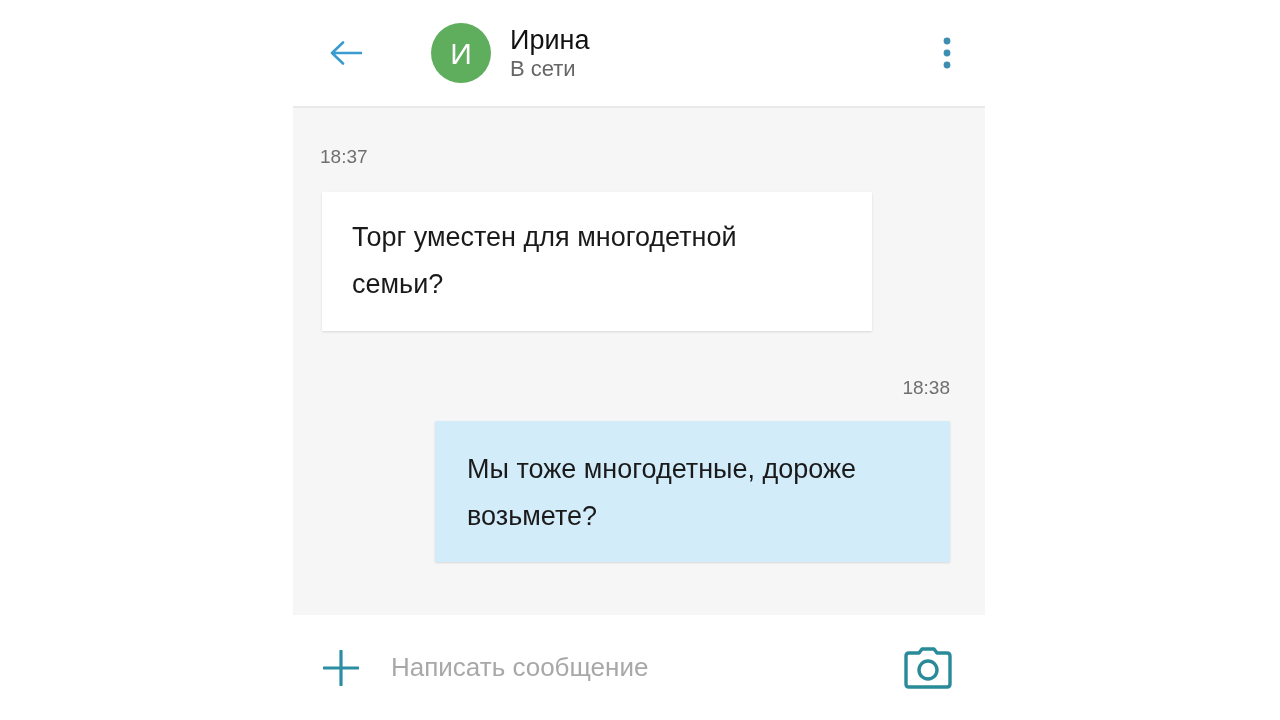 This screenshot has width=1280, height=720. I want to click on sent-message: Мы тоже многодетные, дороже возьмете?, so click(692, 491).